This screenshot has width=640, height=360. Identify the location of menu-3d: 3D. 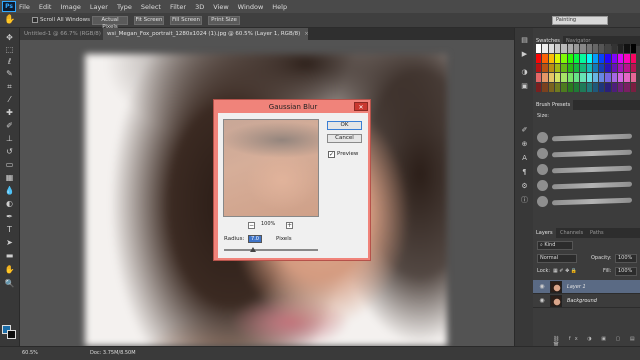
(199, 7).